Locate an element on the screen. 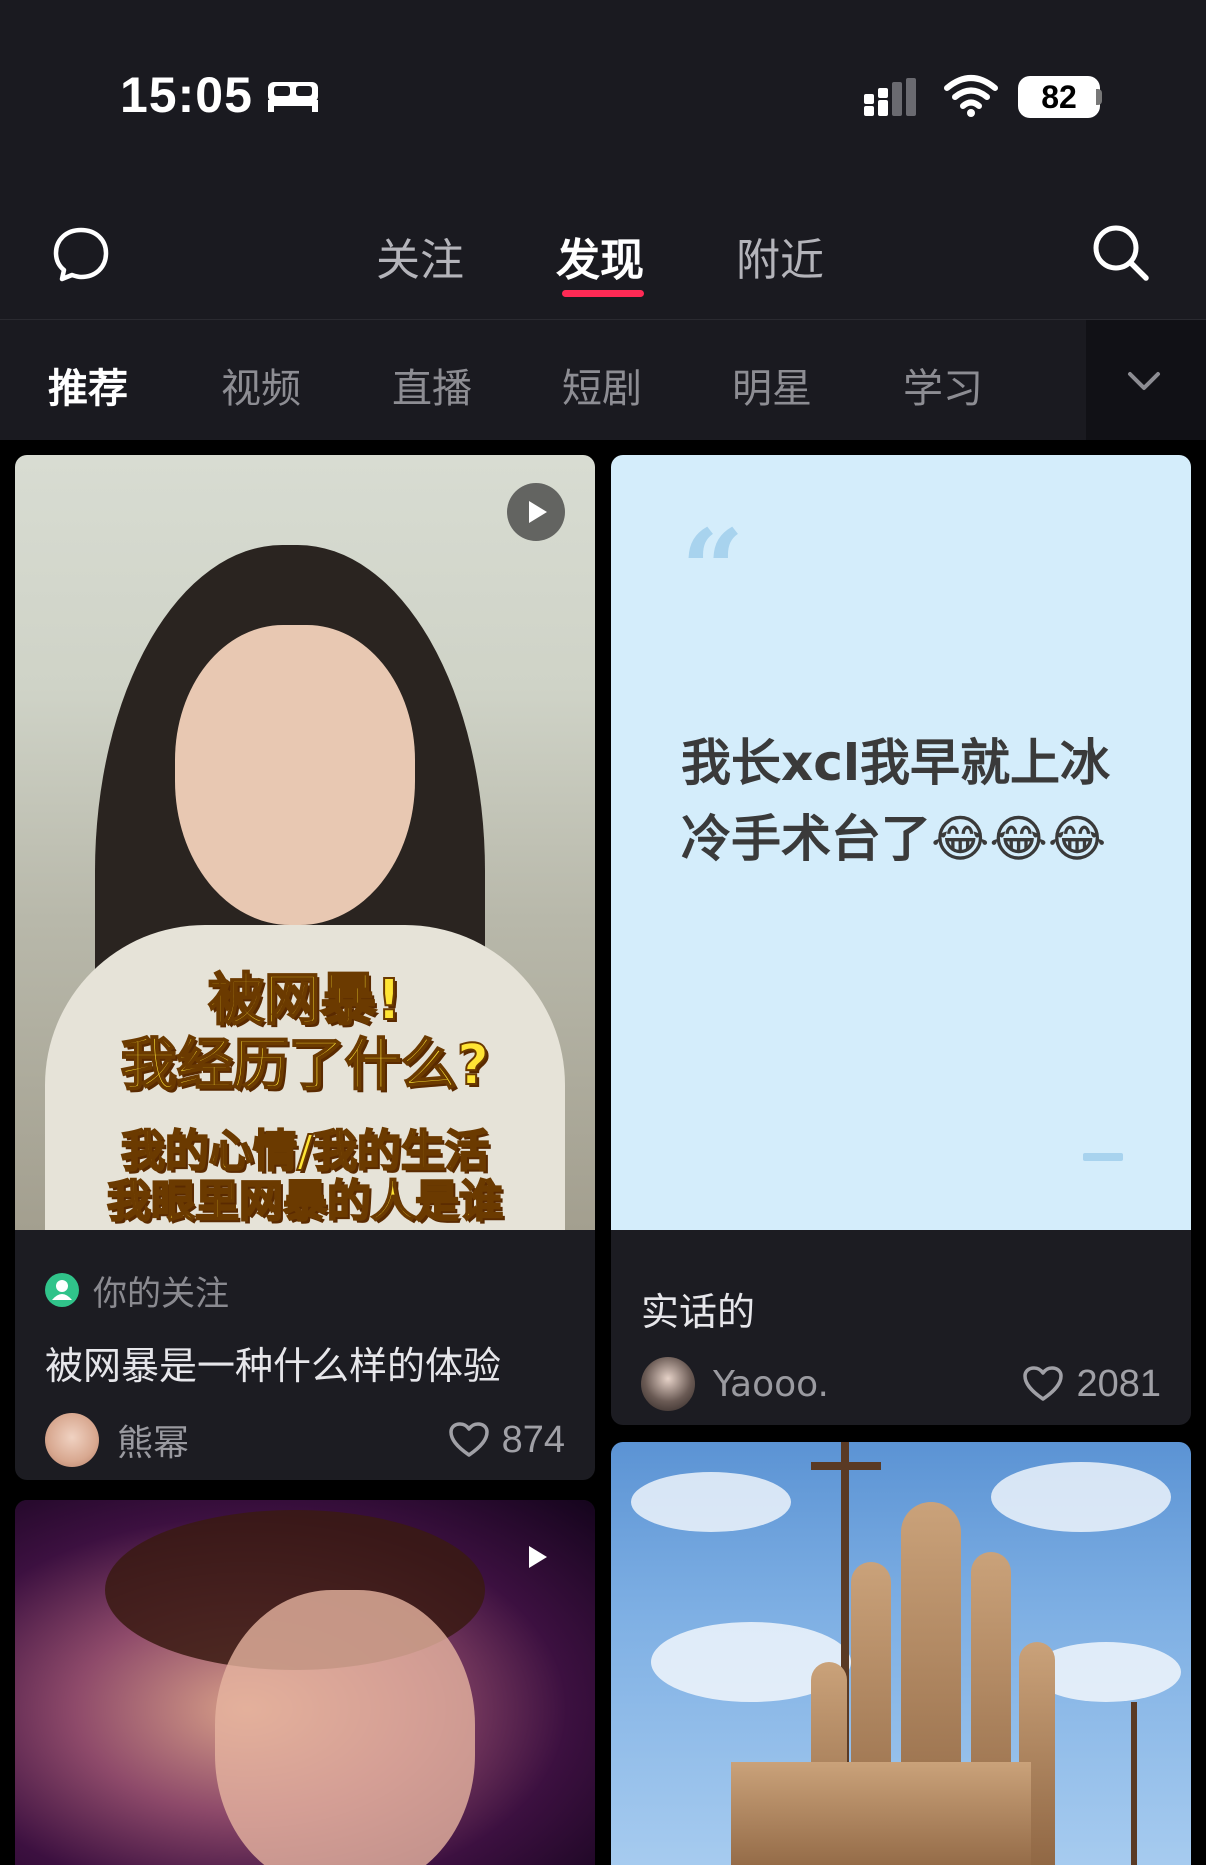 The image size is (1206, 1865). following-tag-label: 你的关注 is located at coordinates (161, 1293).